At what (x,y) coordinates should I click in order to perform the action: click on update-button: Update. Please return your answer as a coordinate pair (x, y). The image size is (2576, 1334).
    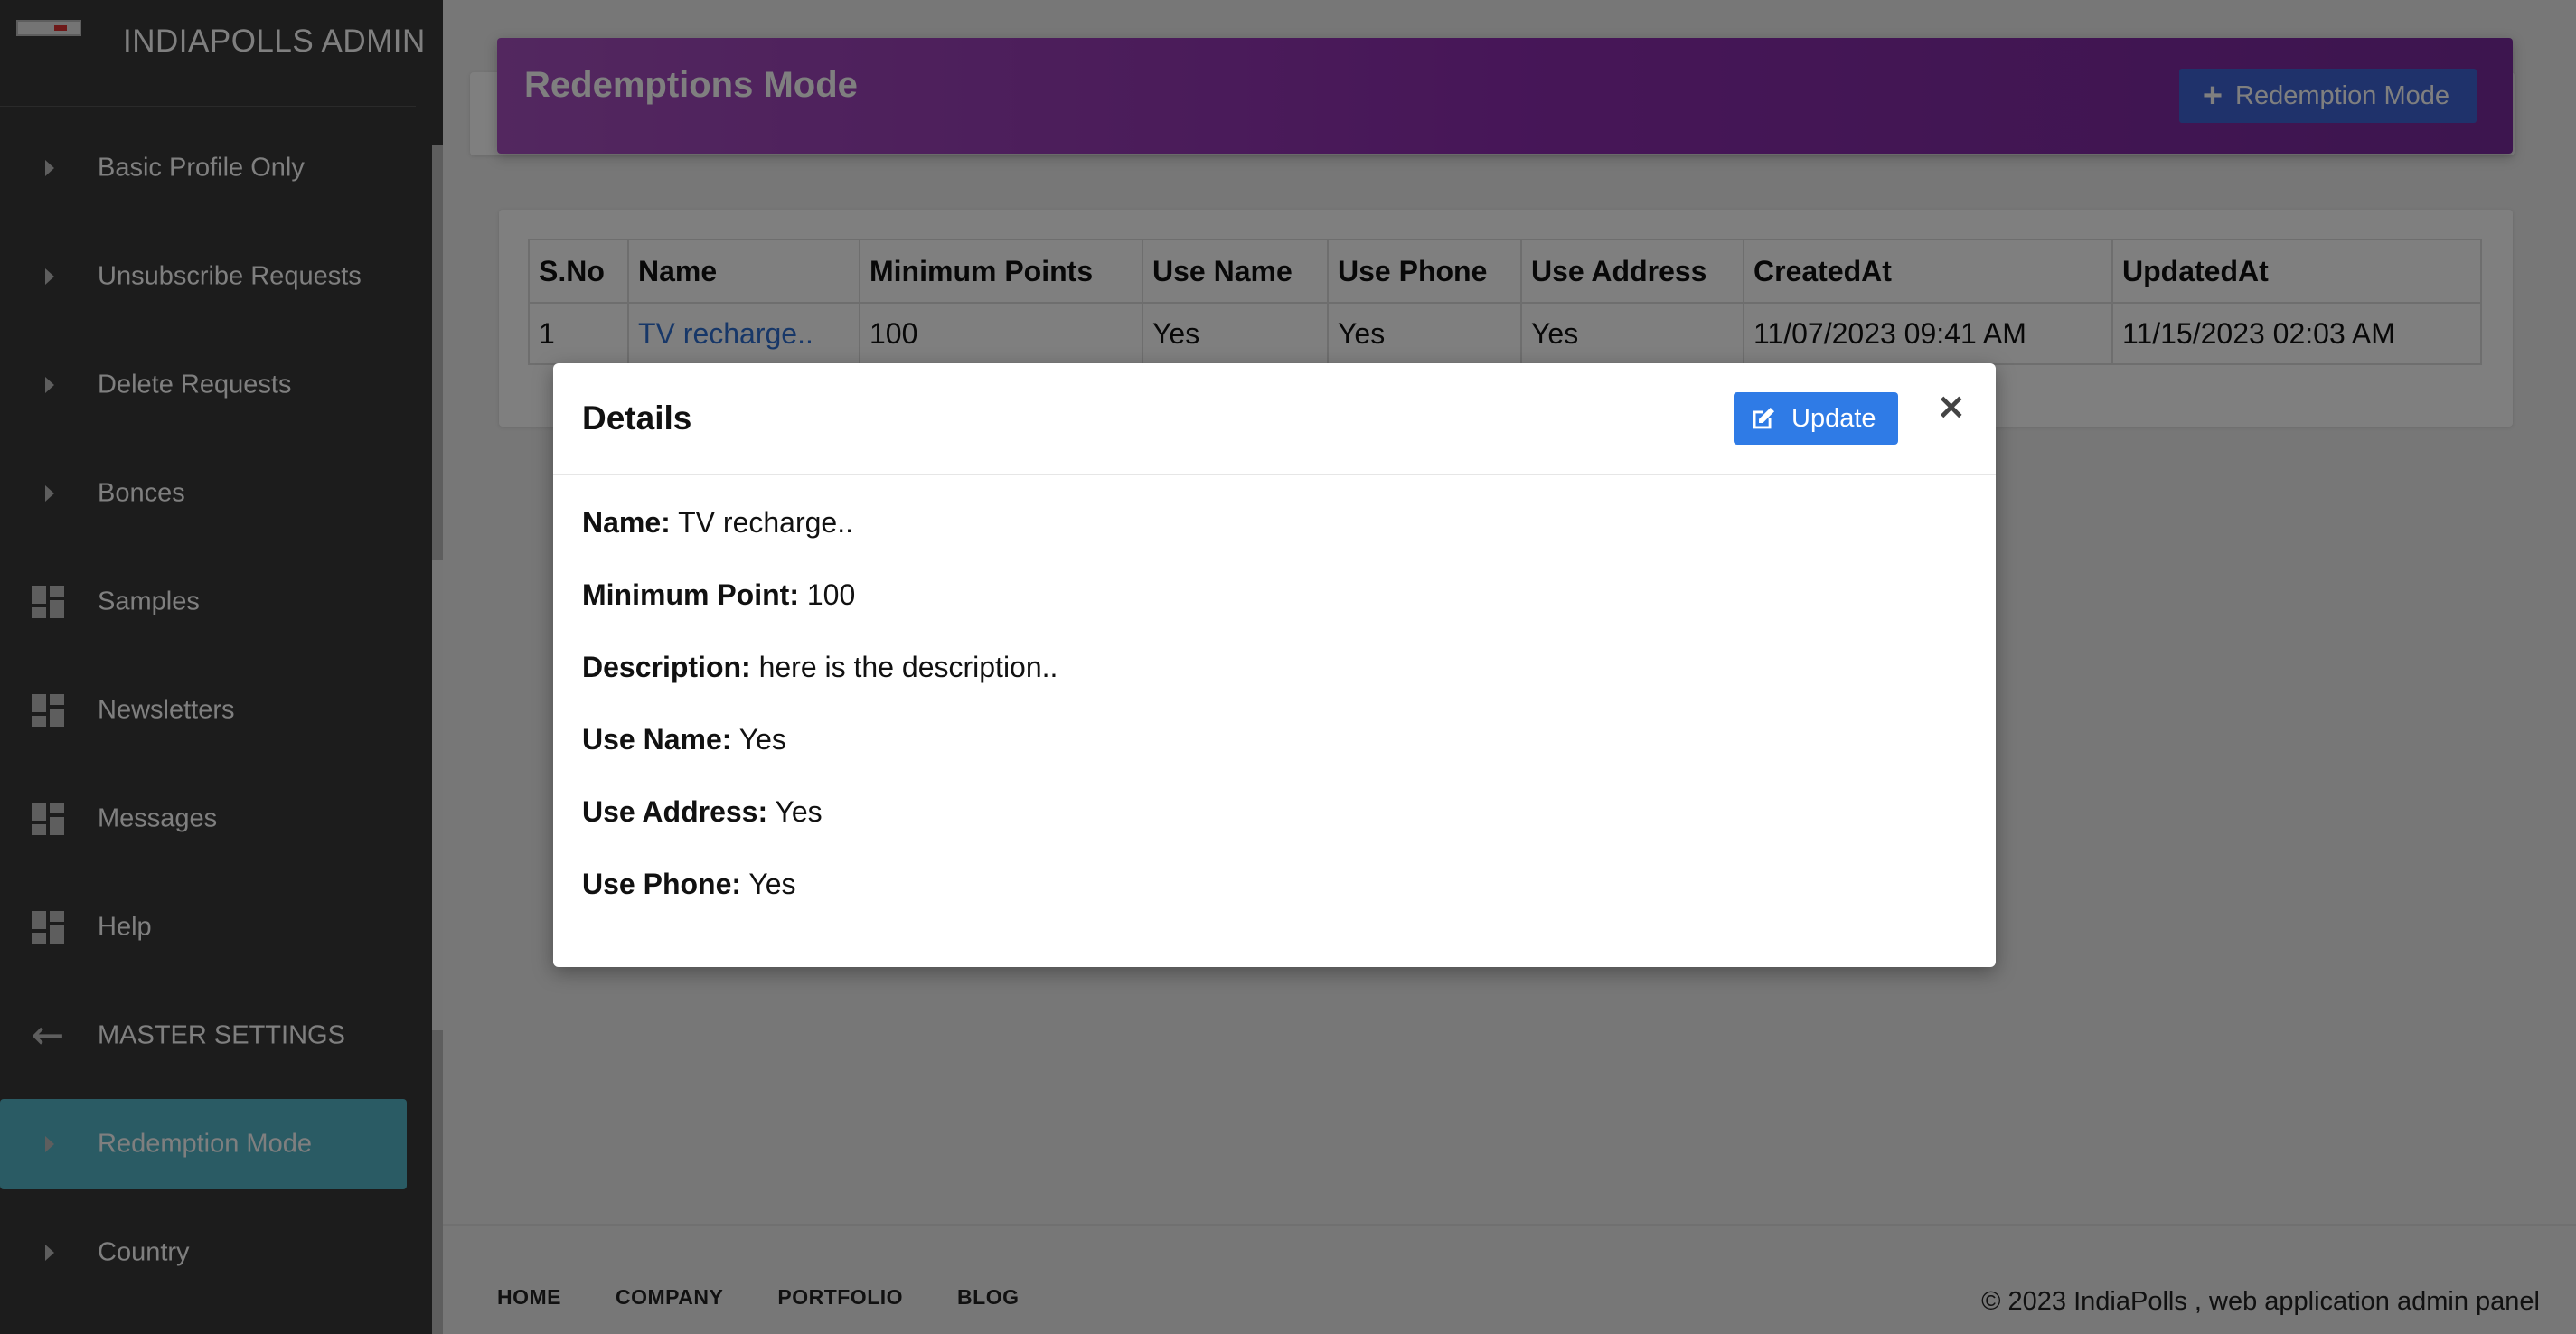
    Looking at the image, I should click on (1816, 418).